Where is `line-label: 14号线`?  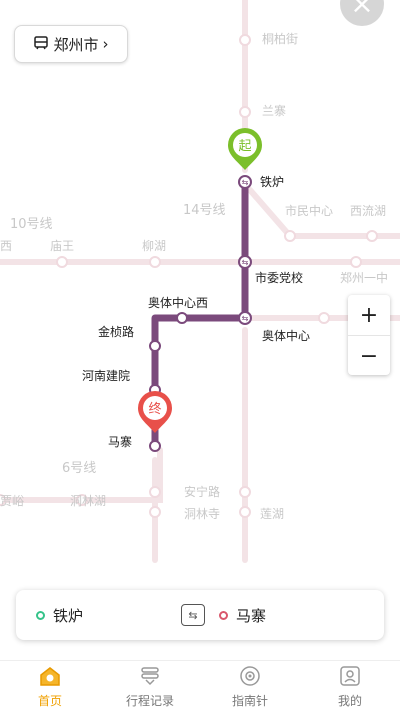 line-label: 14号线 is located at coordinates (204, 210).